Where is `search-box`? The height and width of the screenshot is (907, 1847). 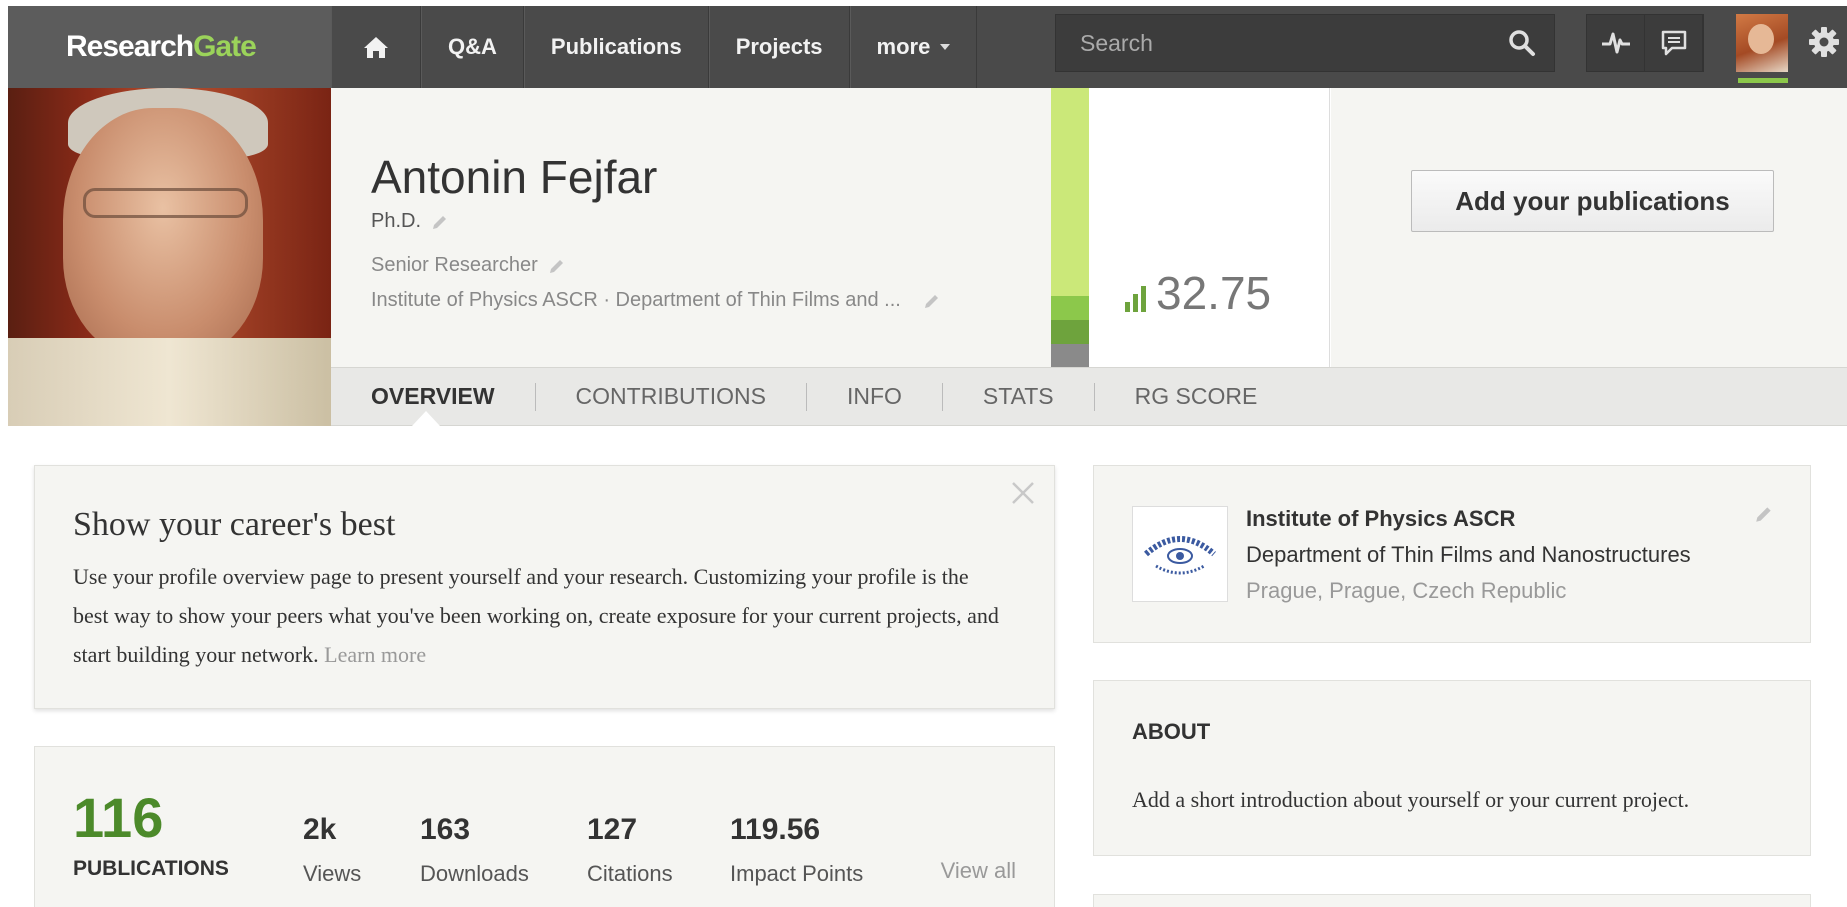
search-box is located at coordinates (1305, 43).